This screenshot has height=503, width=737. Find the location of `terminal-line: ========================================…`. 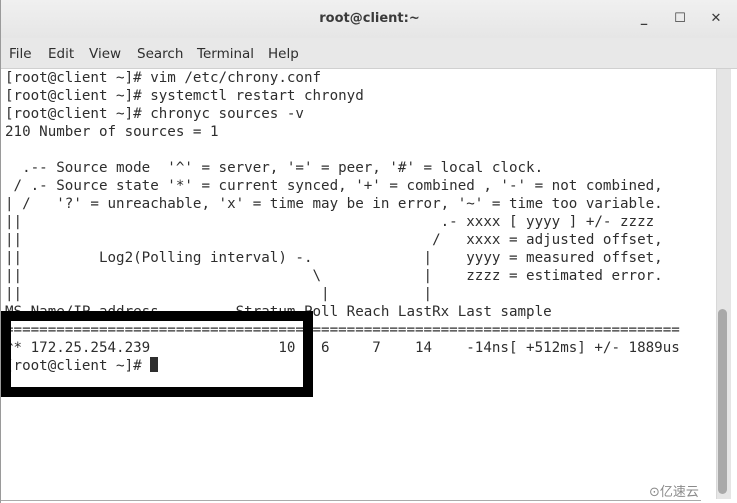

terminal-line: ========================================… is located at coordinates (349, 330).